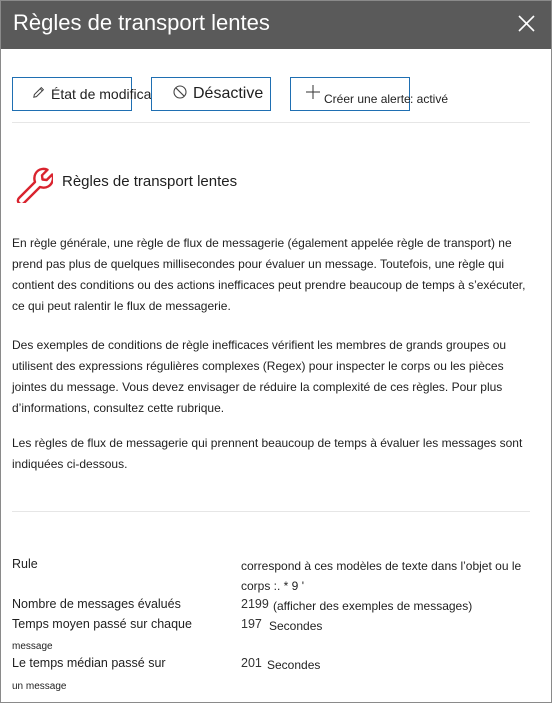  Describe the element at coordinates (96, 604) in the screenshot. I see `messages-evaluated-label: Nombre de messages évalués` at that location.